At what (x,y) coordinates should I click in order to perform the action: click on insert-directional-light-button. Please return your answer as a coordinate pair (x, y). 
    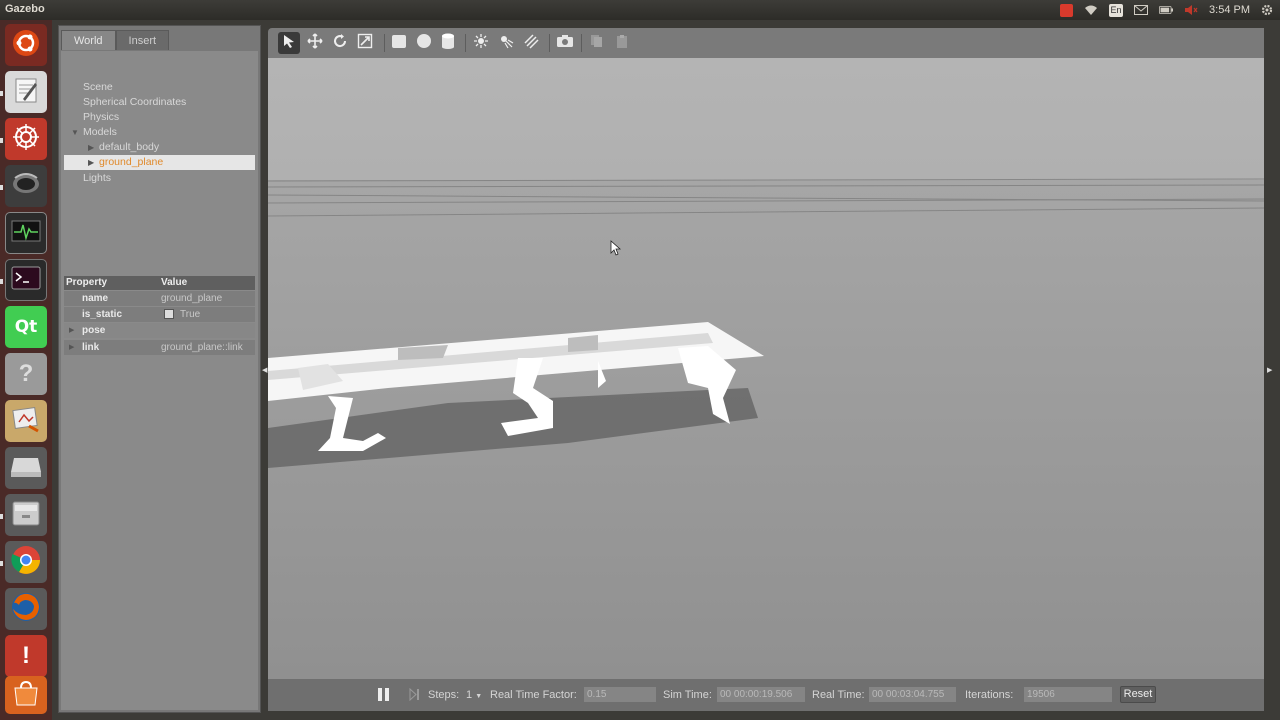
    Looking at the image, I should click on (531, 43).